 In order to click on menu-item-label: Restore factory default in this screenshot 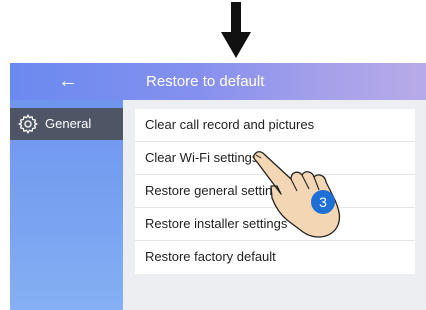, I will do `click(210, 256)`.